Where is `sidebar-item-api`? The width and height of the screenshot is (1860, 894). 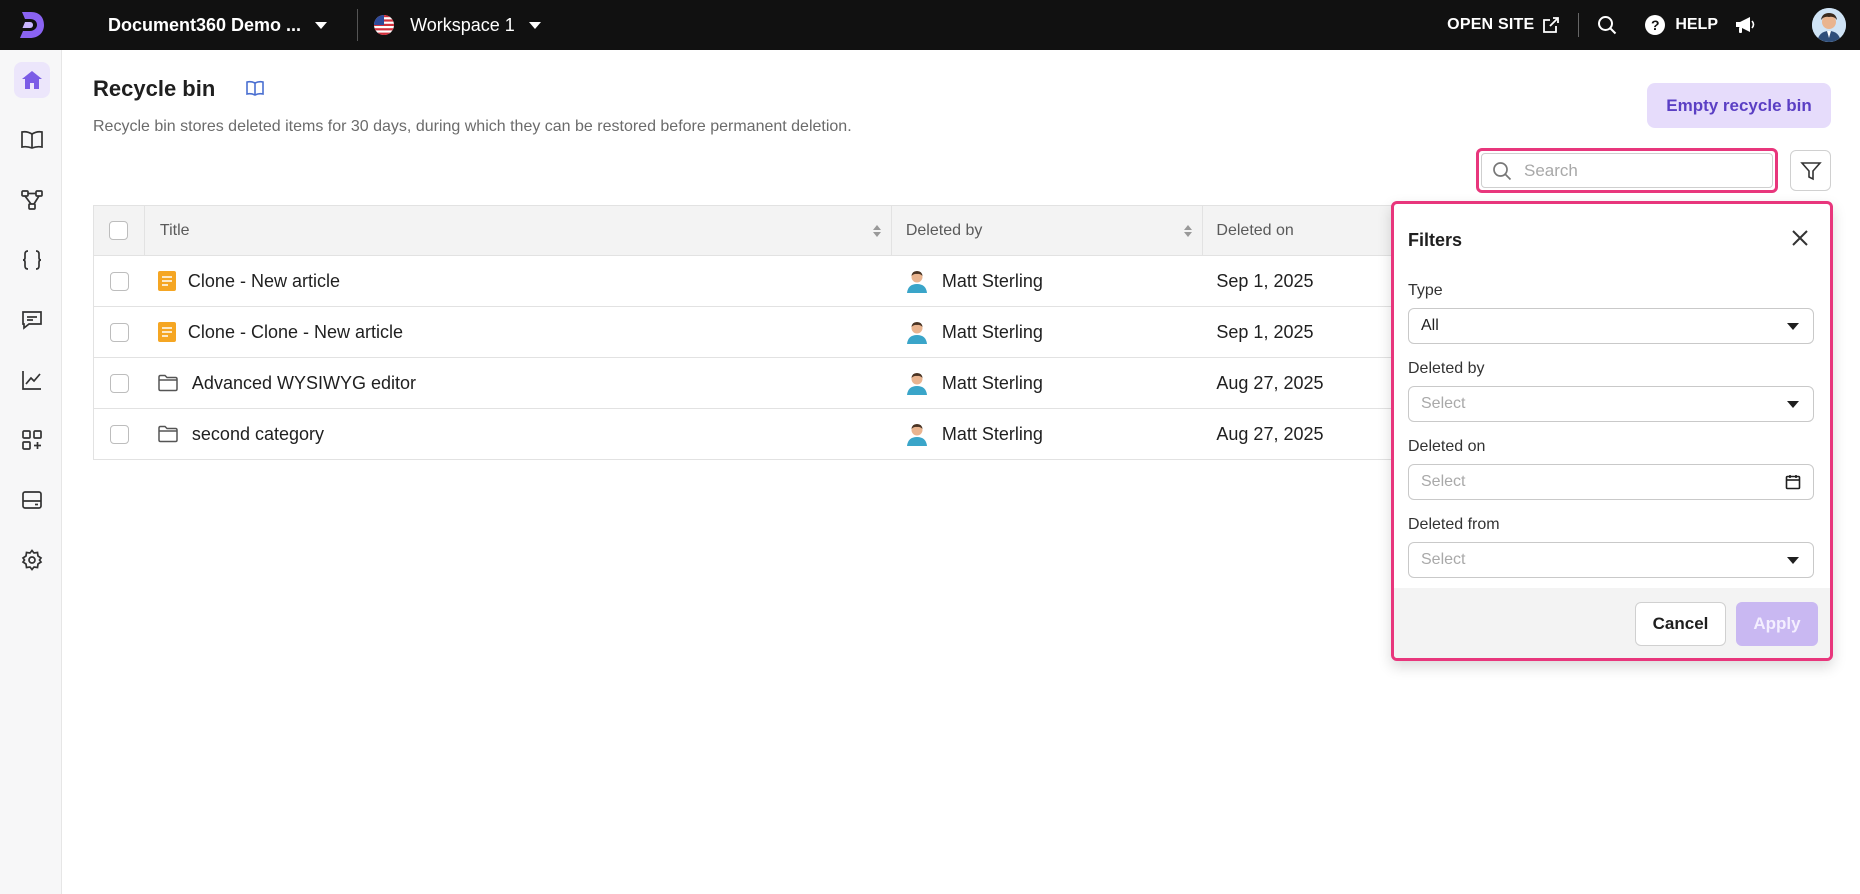 sidebar-item-api is located at coordinates (32, 260).